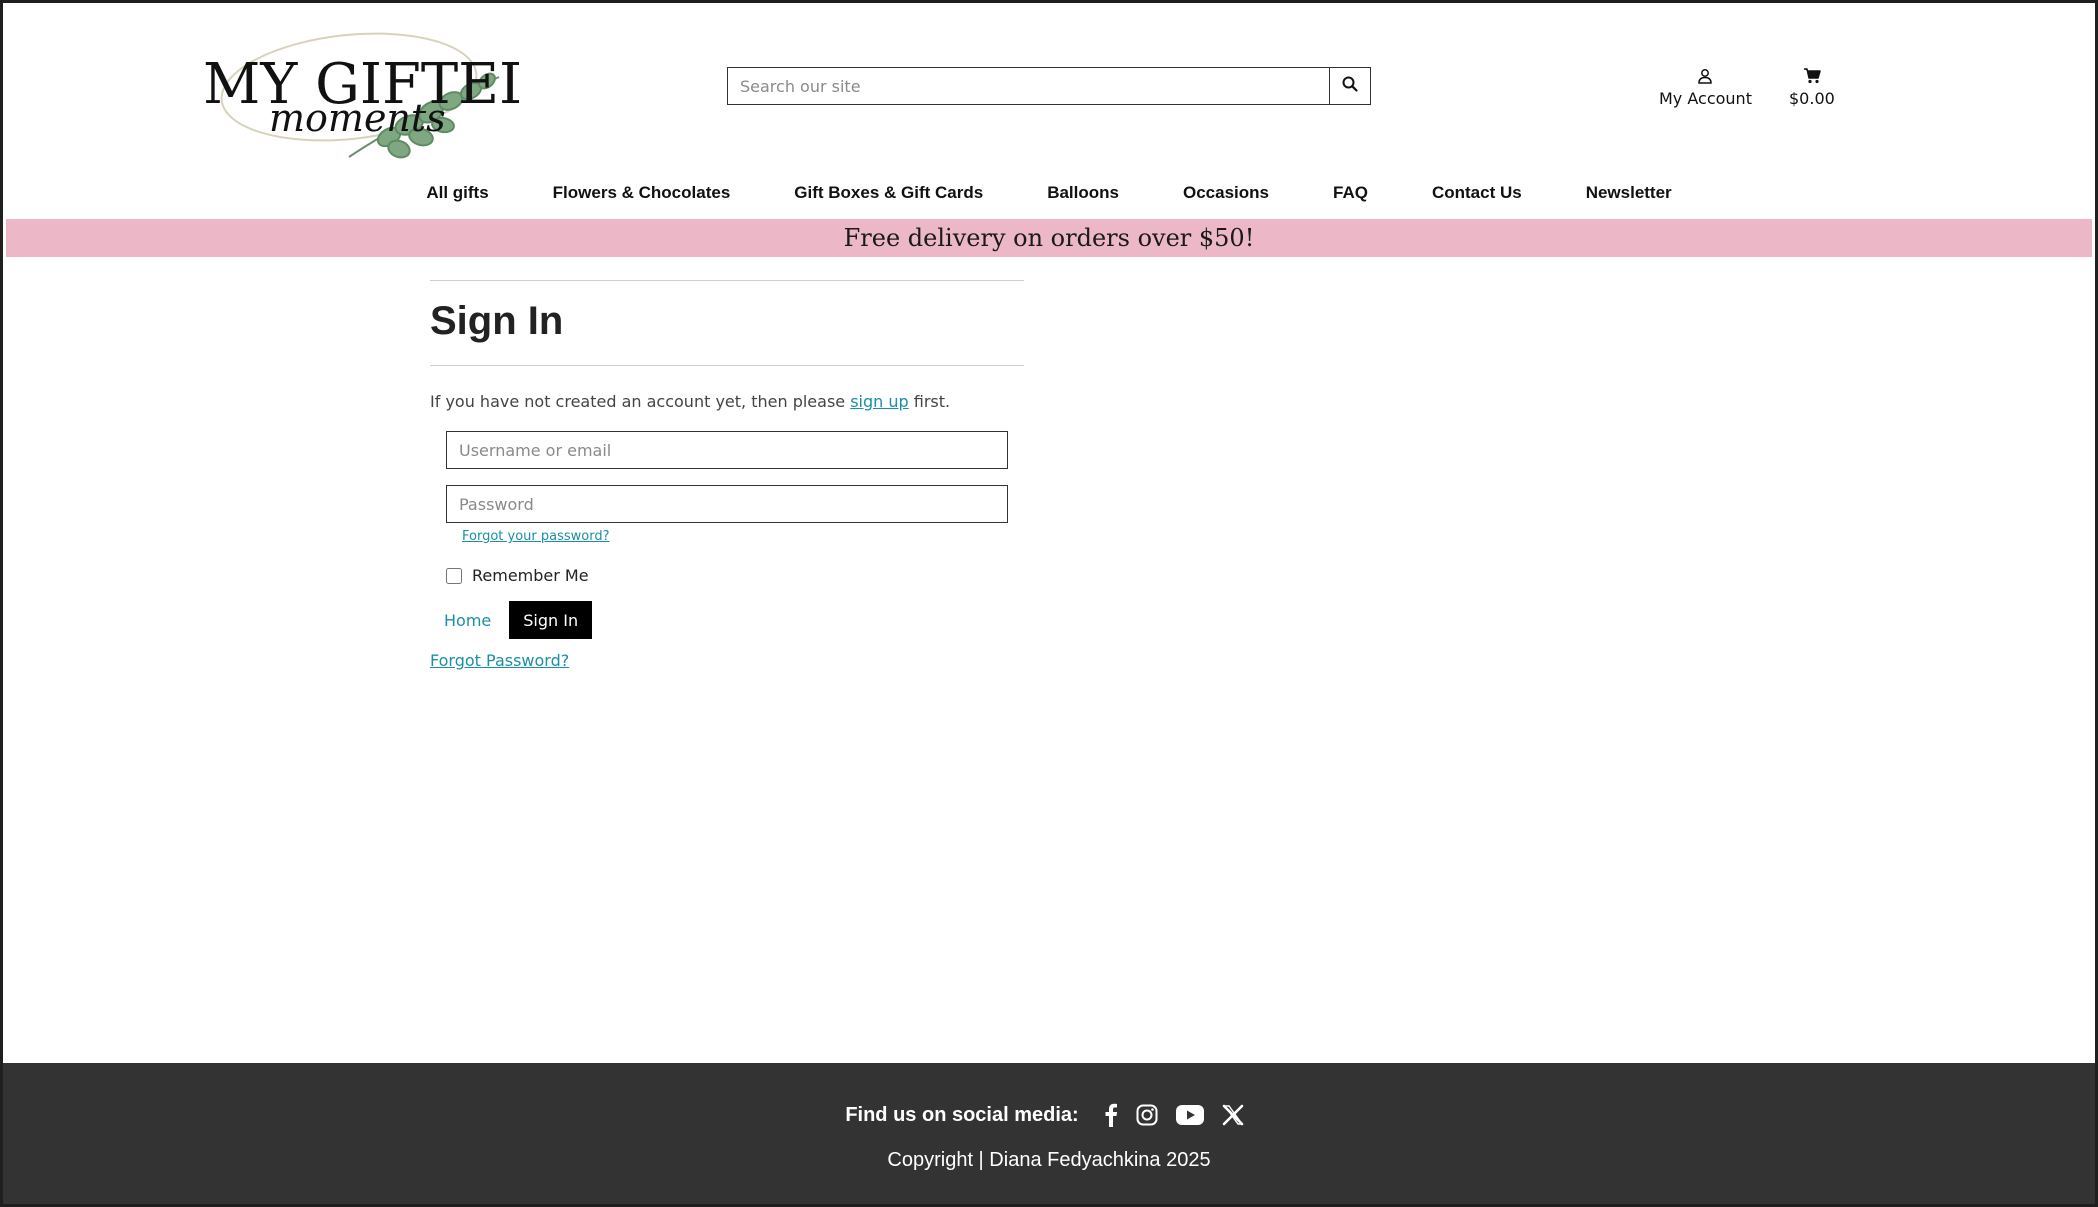  I want to click on remember-me-checkbox, so click(454, 575).